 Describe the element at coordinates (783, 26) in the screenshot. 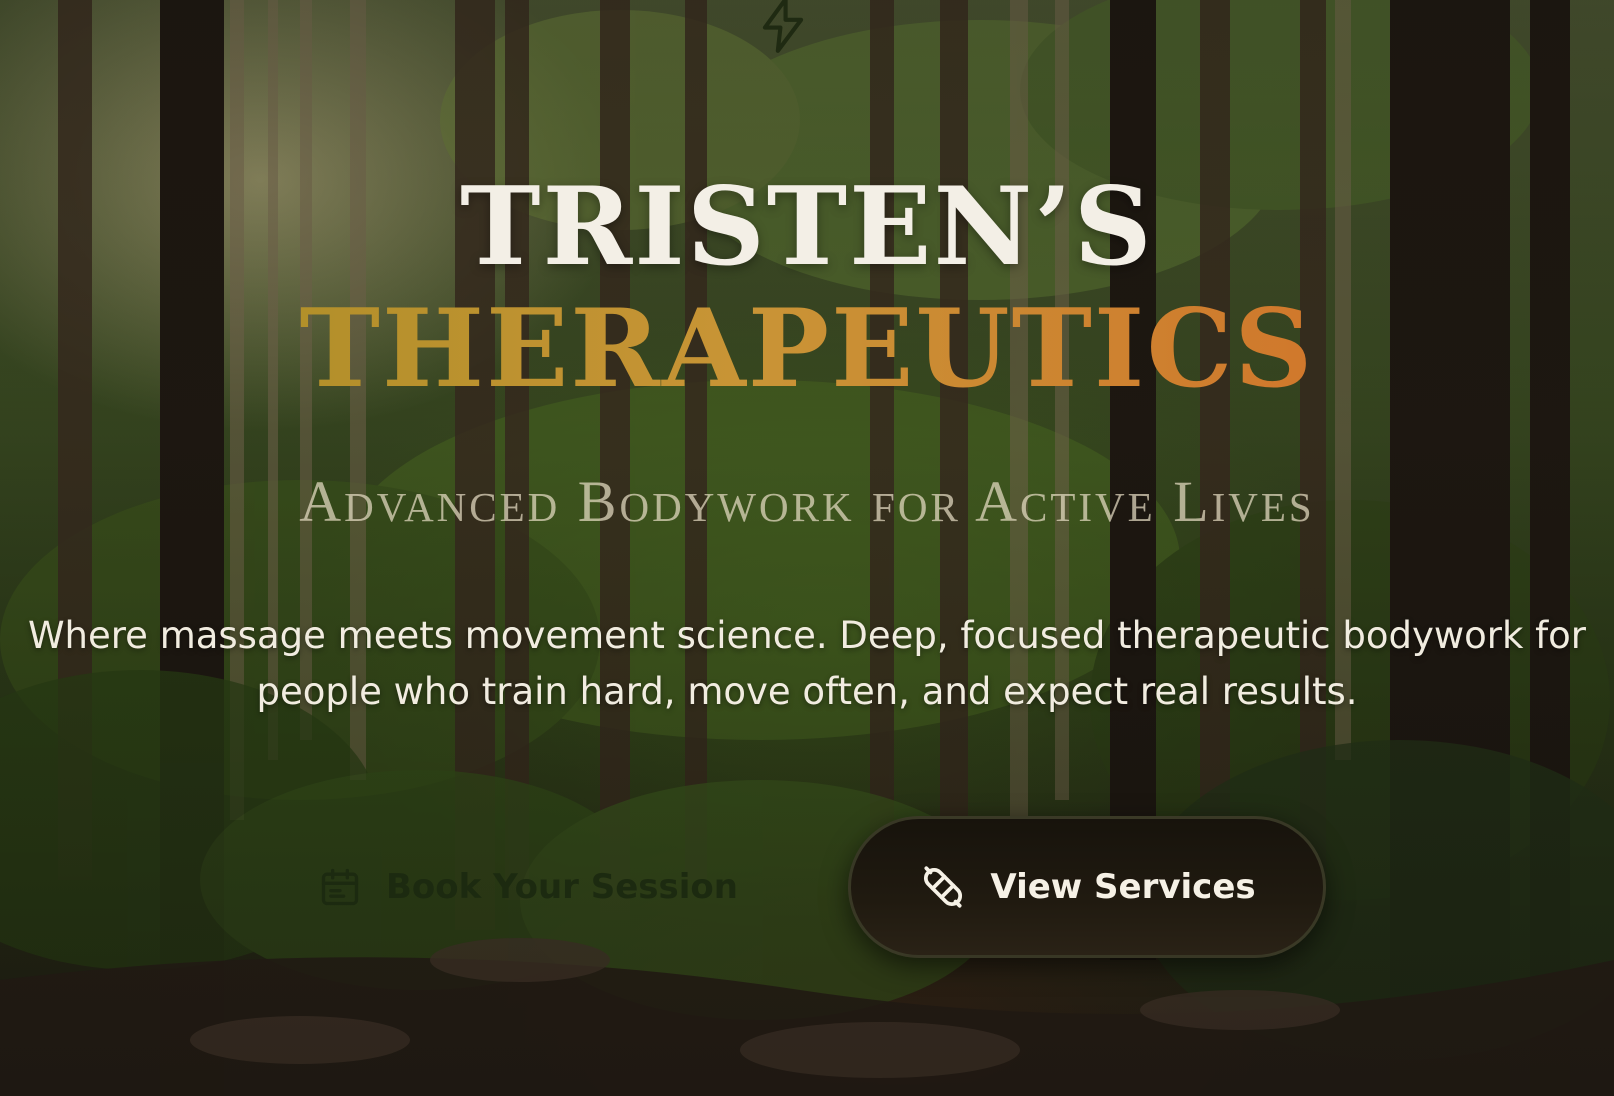

I see `bolt-icon` at that location.